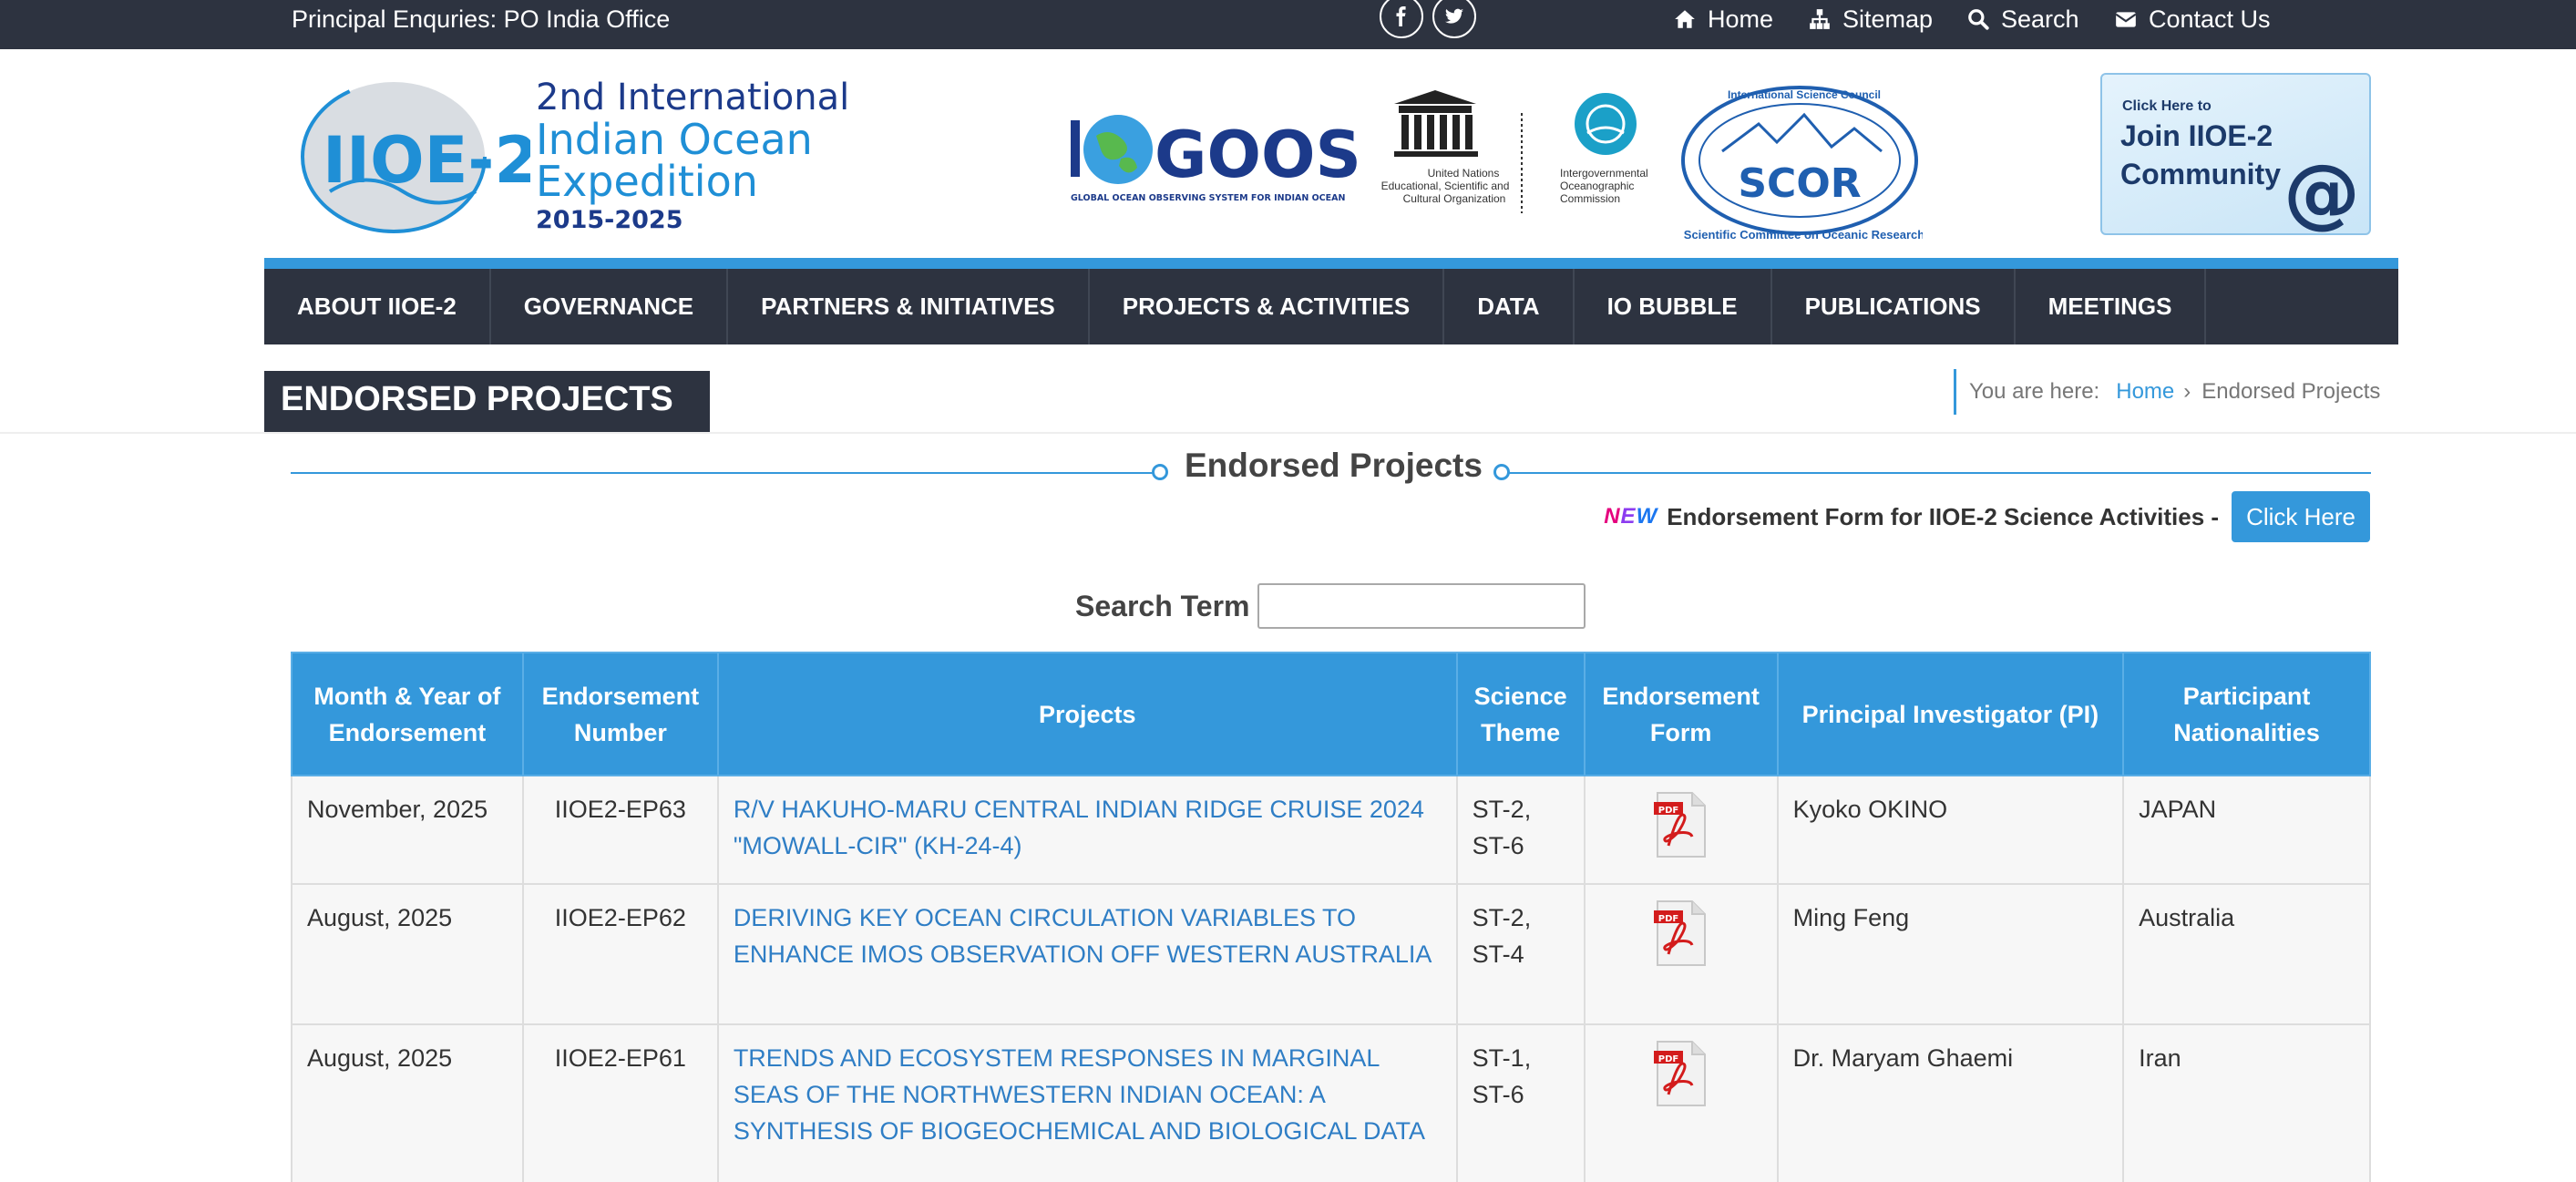 This screenshot has width=2576, height=1182. I want to click on top-link-search: Search, so click(2023, 19).